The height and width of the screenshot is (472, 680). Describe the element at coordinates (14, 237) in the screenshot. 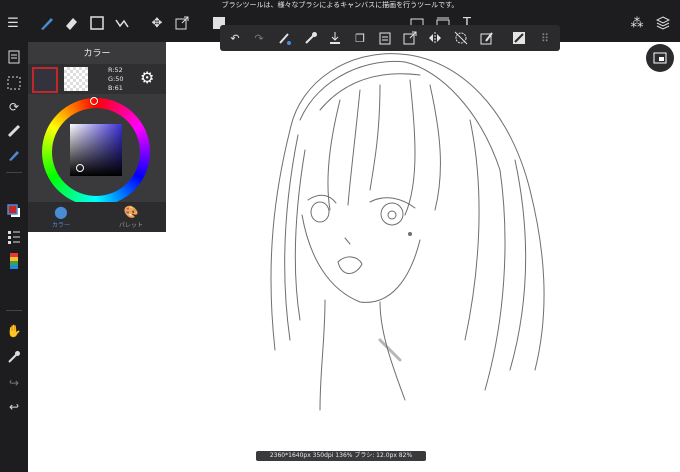

I see `layer-list-icon` at that location.